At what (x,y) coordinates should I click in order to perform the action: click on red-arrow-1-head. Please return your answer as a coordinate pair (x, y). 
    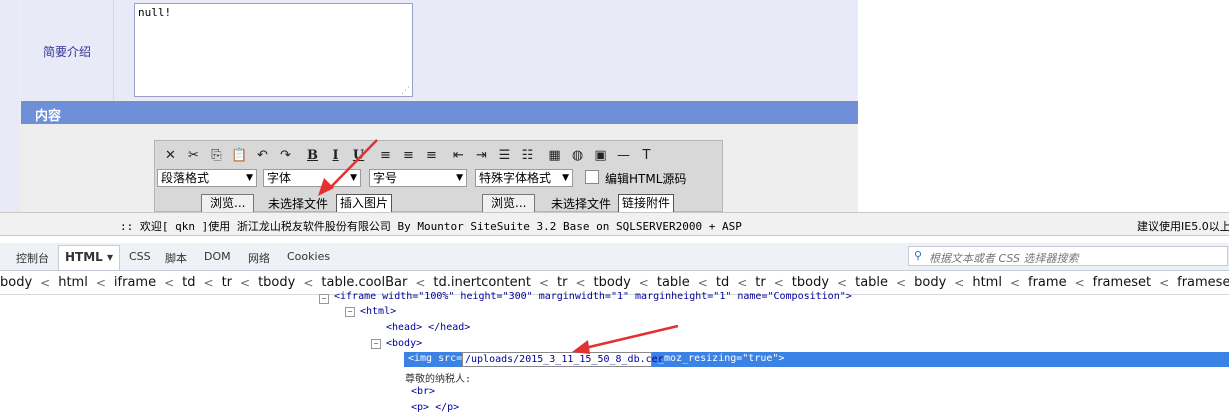
    Looking at the image, I should click on (326, 187).